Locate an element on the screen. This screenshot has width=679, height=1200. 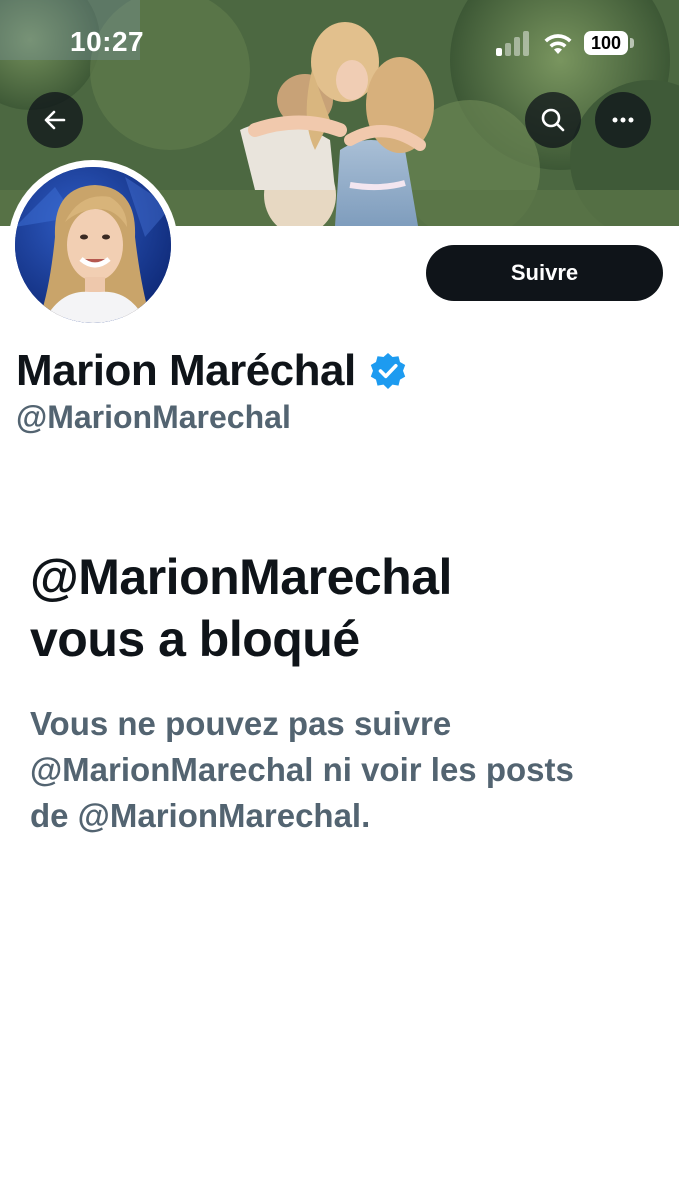
cellular-signal-icon is located at coordinates (514, 43).